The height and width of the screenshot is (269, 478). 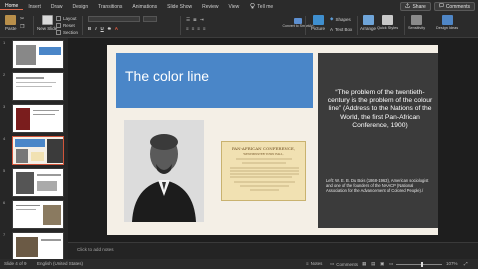 What do you see at coordinates (188, 20) in the screenshot?
I see `bullets-icon: ☰` at bounding box center [188, 20].